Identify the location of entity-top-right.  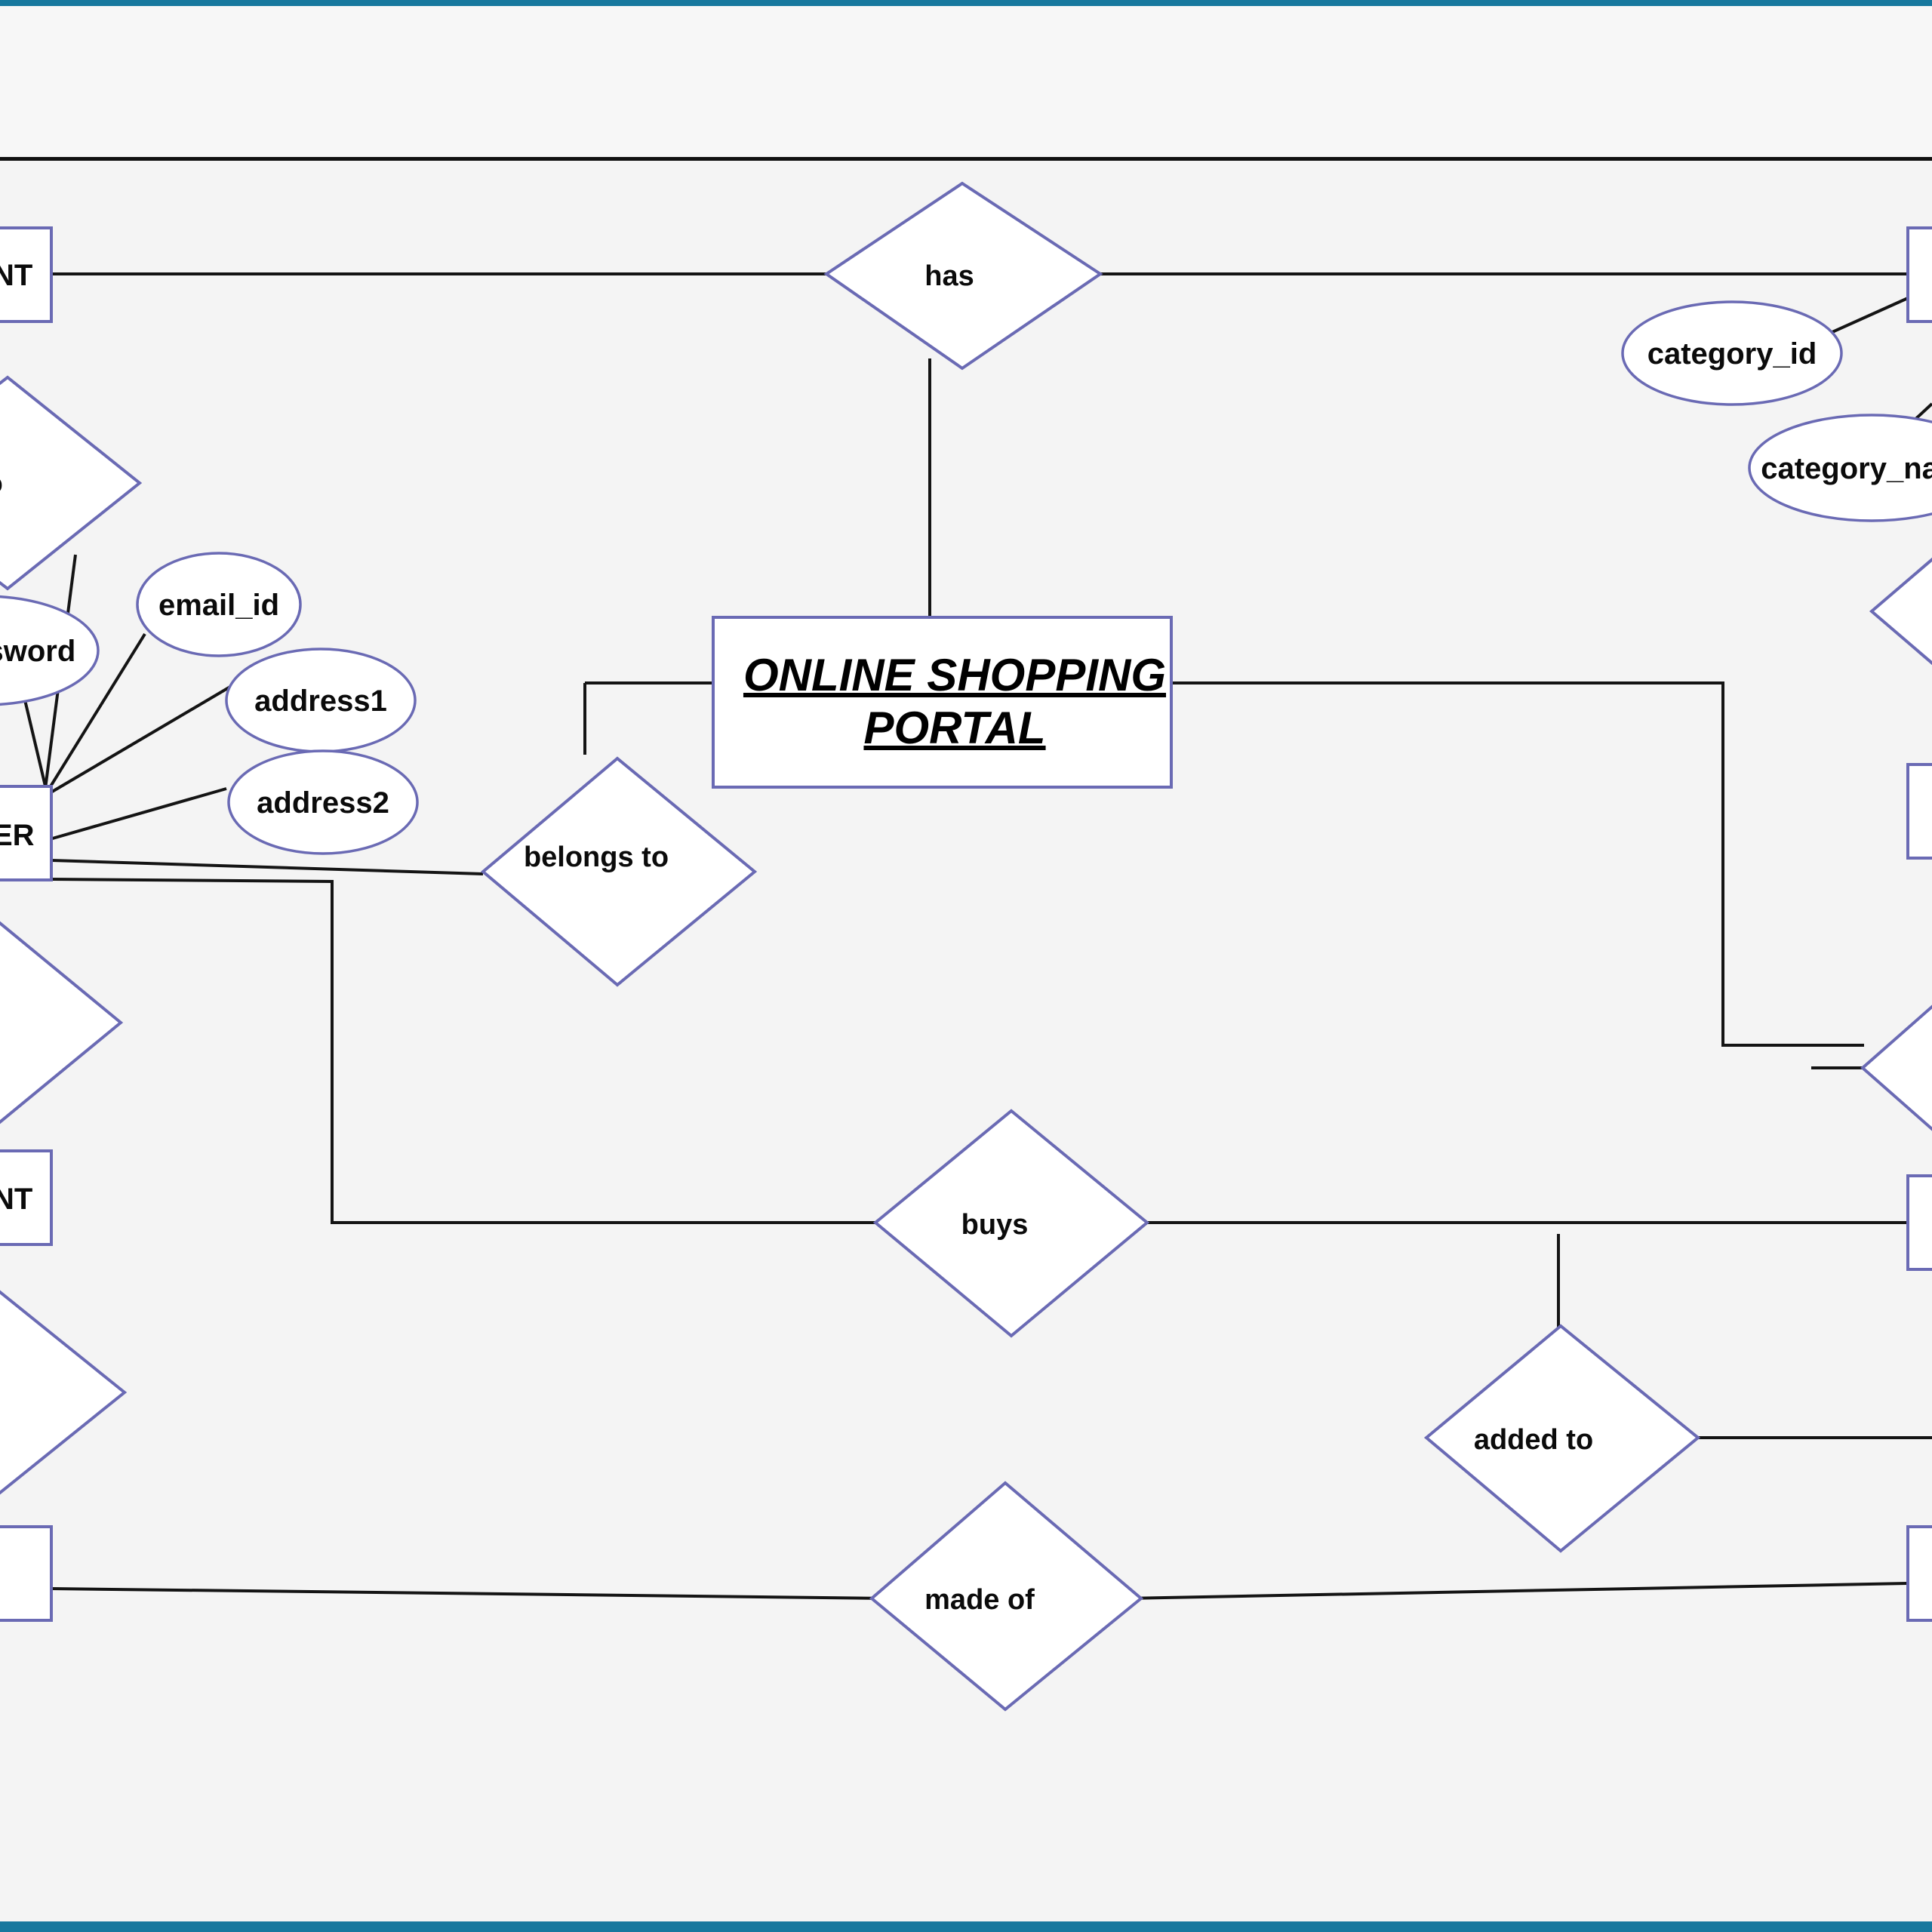
(1919, 274).